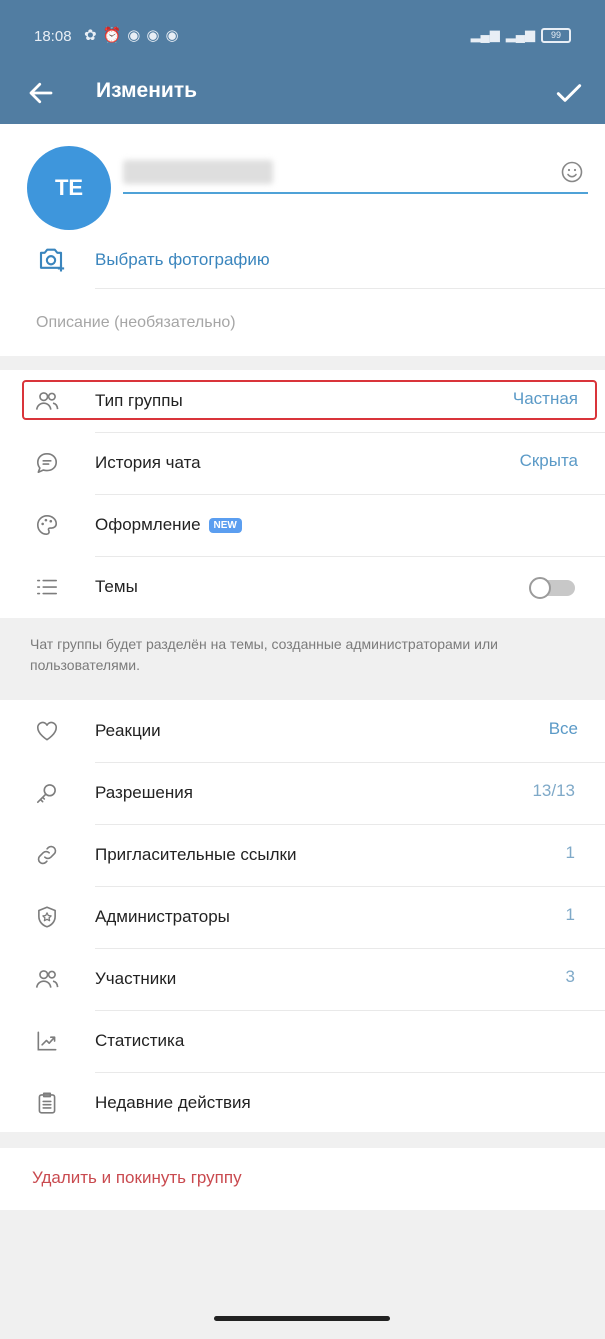 This screenshot has height=1339, width=605. What do you see at coordinates (302, 525) in the screenshot?
I see `appearance-row: Оформление NEW` at bounding box center [302, 525].